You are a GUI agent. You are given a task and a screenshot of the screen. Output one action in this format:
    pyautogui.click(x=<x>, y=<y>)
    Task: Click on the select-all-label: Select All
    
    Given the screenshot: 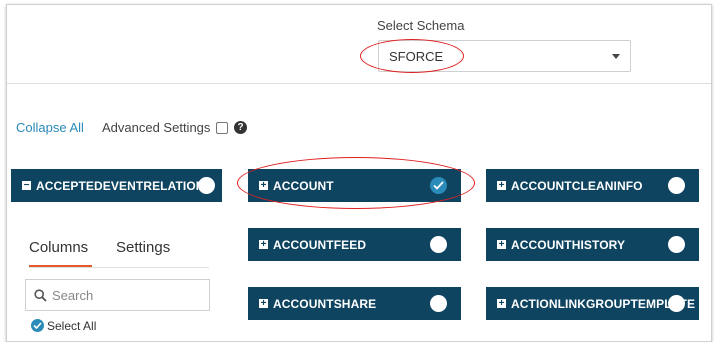 What is the action you would take?
    pyautogui.click(x=71, y=326)
    